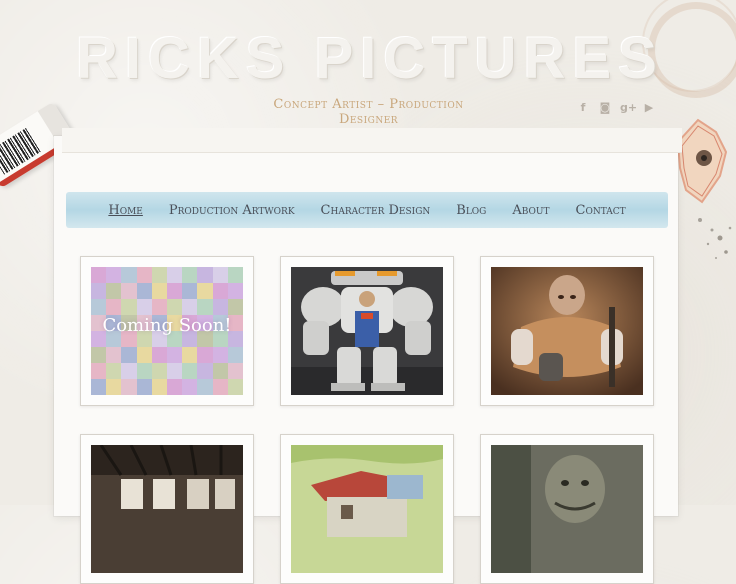 The image size is (736, 584). What do you see at coordinates (471, 210) in the screenshot?
I see `nav-item-blog: Blog` at bounding box center [471, 210].